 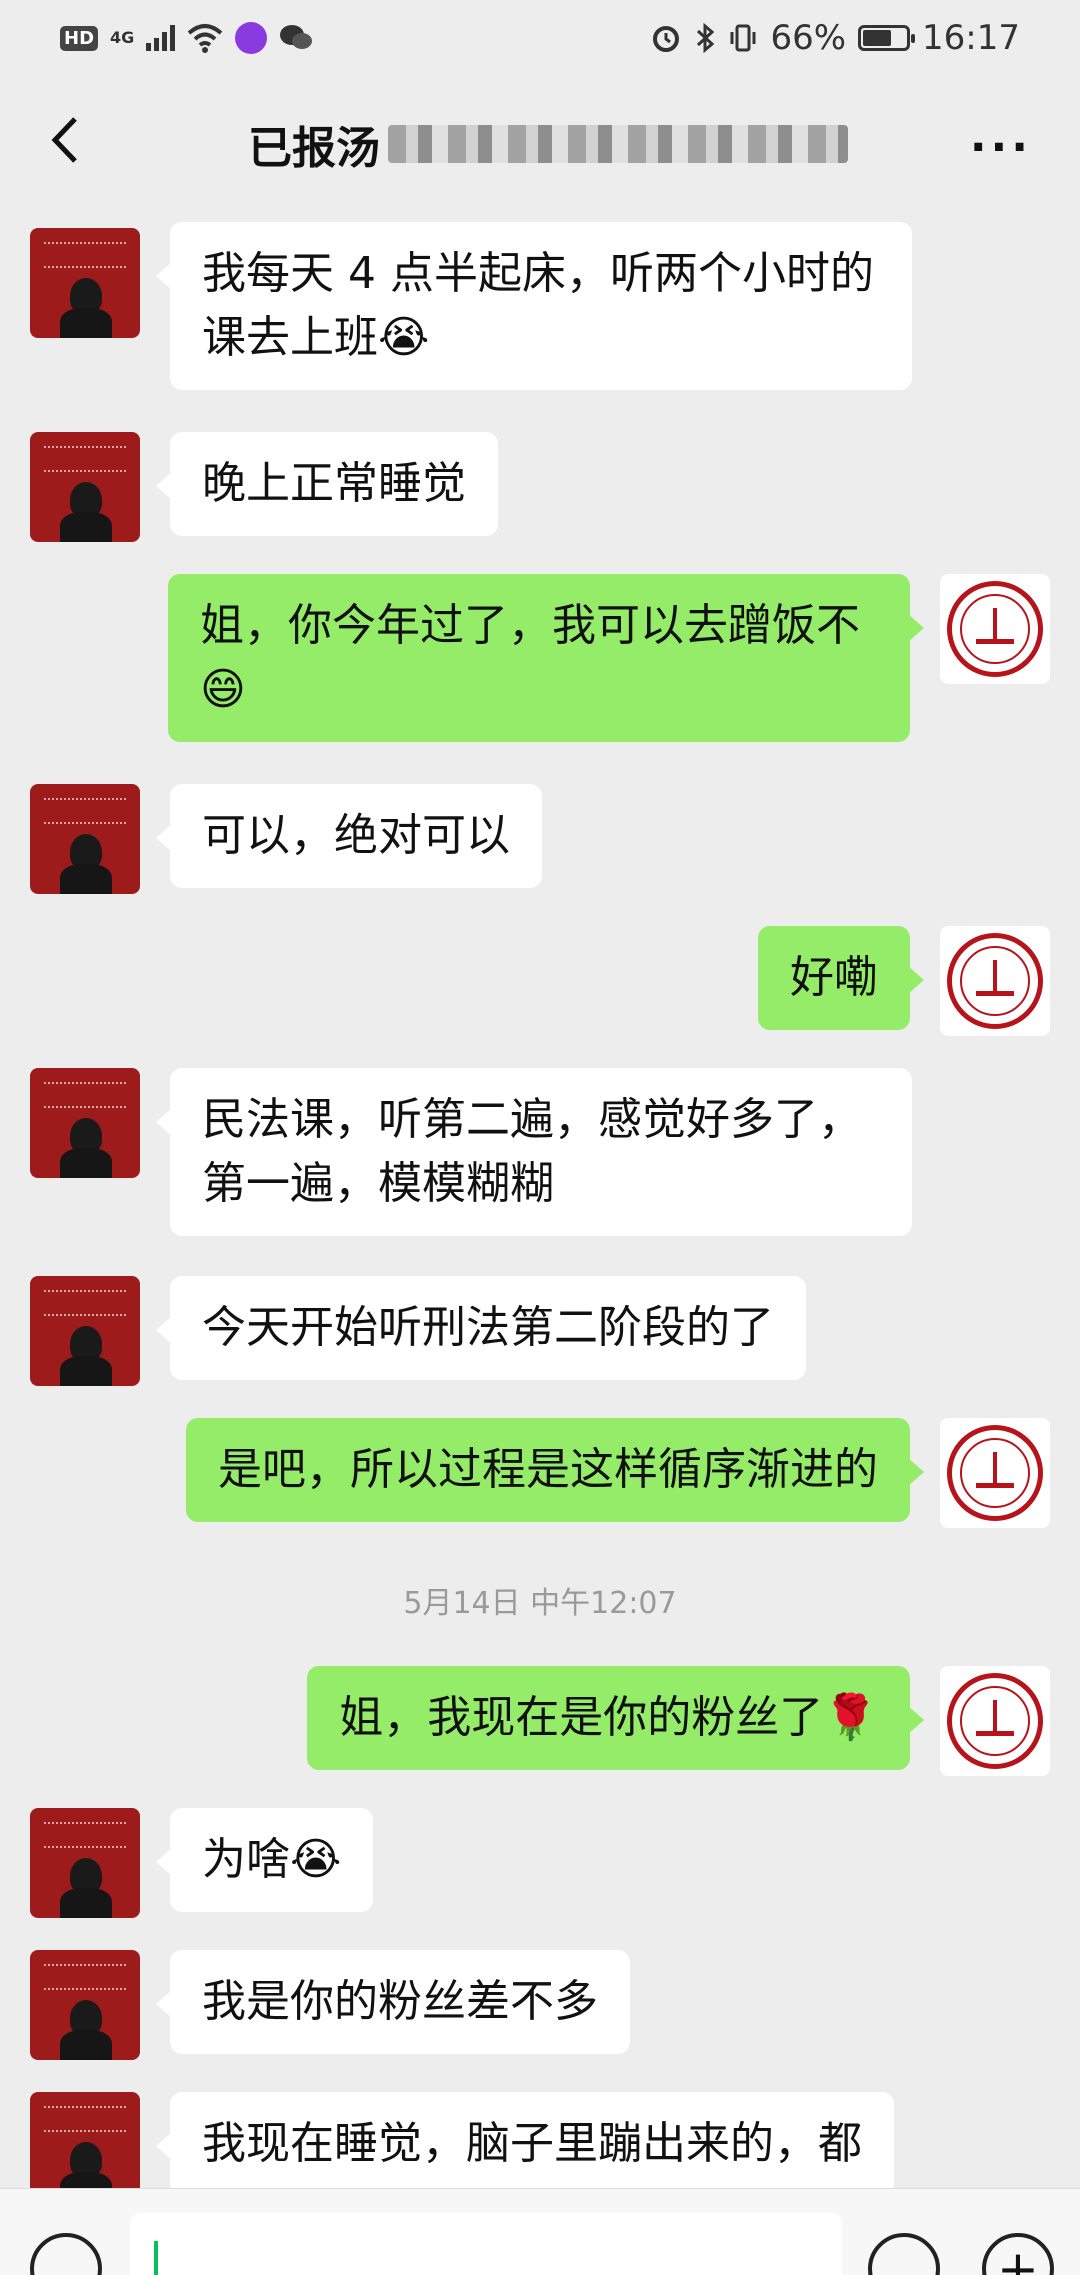 What do you see at coordinates (666, 39) in the screenshot?
I see `alarm-icon` at bounding box center [666, 39].